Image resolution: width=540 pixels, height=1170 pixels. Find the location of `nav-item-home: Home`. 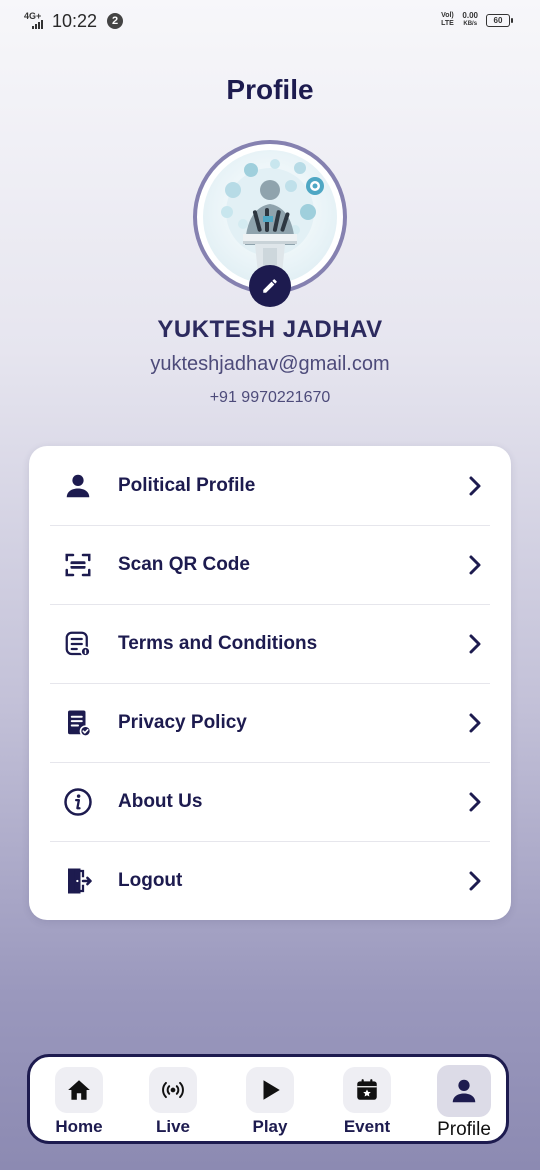

nav-item-home: Home is located at coordinates (79, 1103).